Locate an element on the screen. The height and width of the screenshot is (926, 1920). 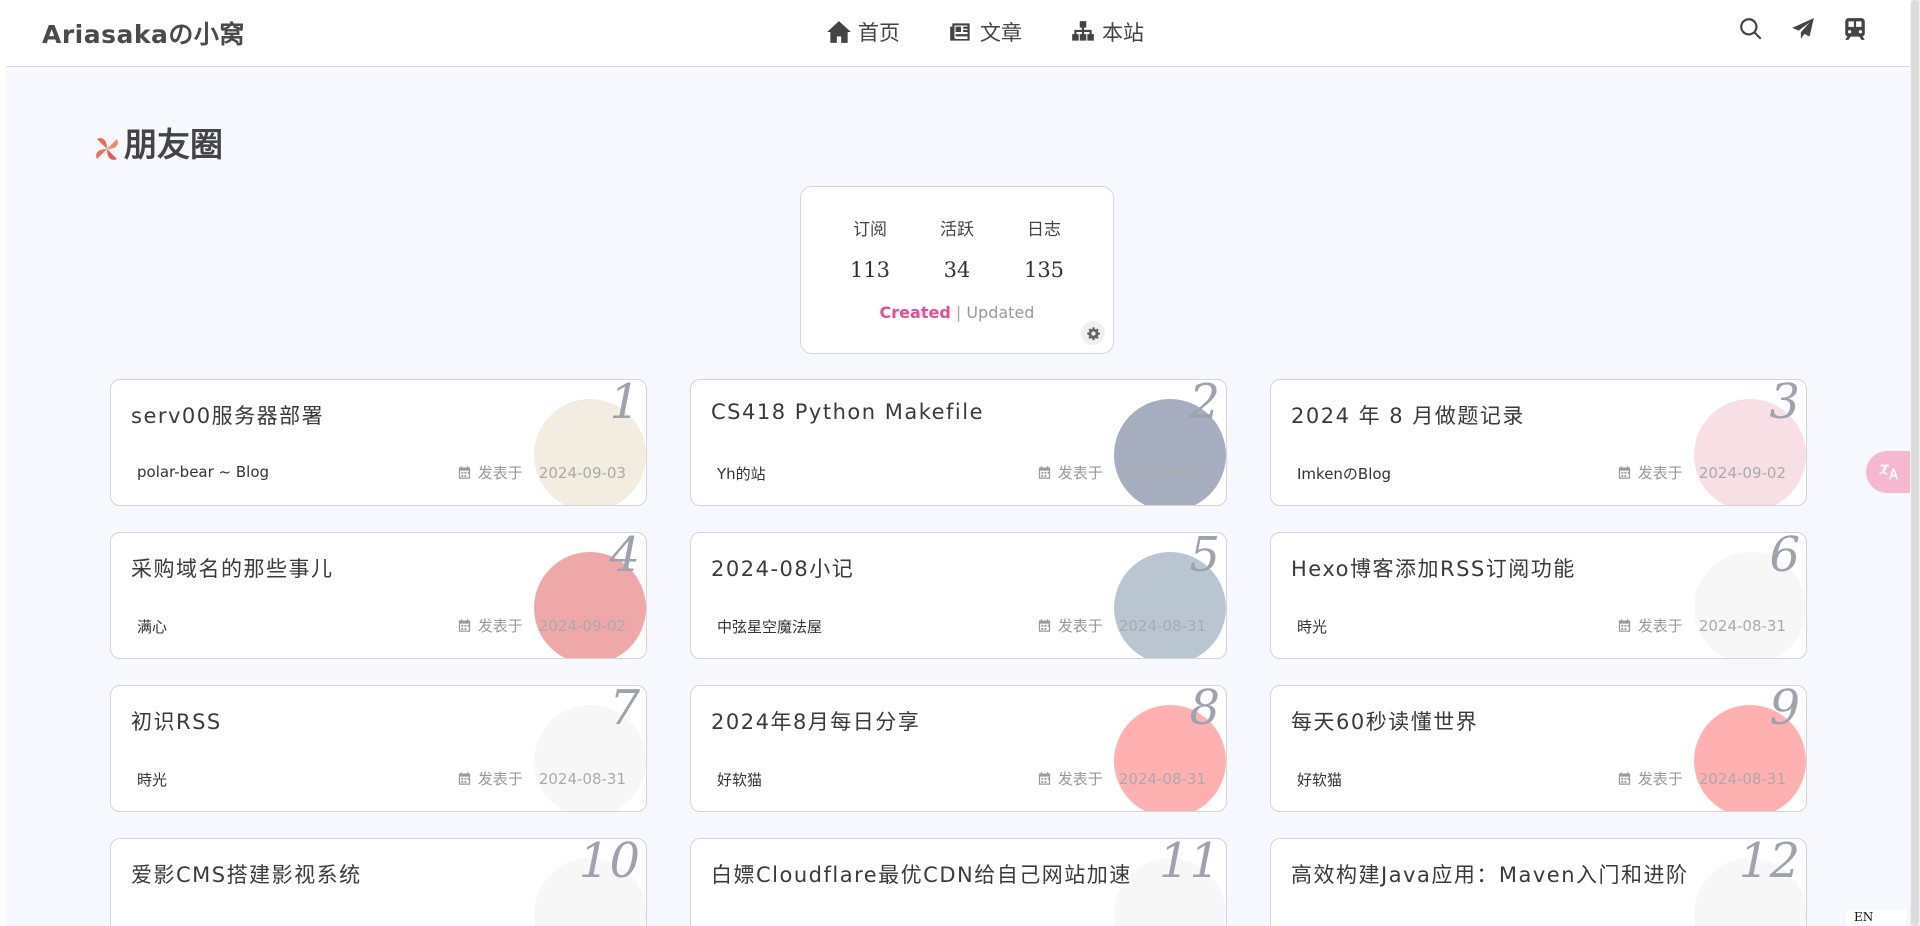
author-name: ImkenのBlog is located at coordinates (1344, 473).